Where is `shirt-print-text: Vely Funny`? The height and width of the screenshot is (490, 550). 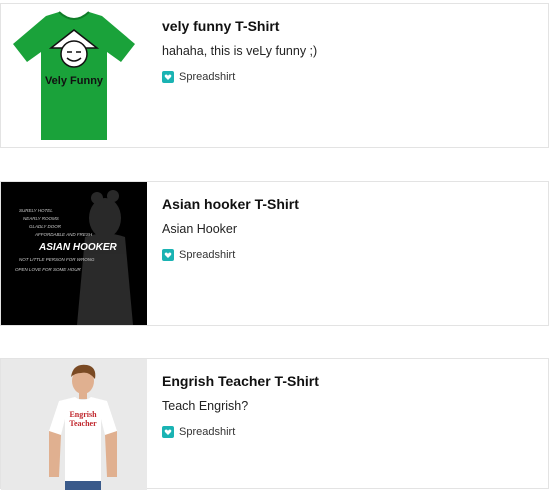
shirt-print-text: Vely Funny is located at coordinates (74, 81).